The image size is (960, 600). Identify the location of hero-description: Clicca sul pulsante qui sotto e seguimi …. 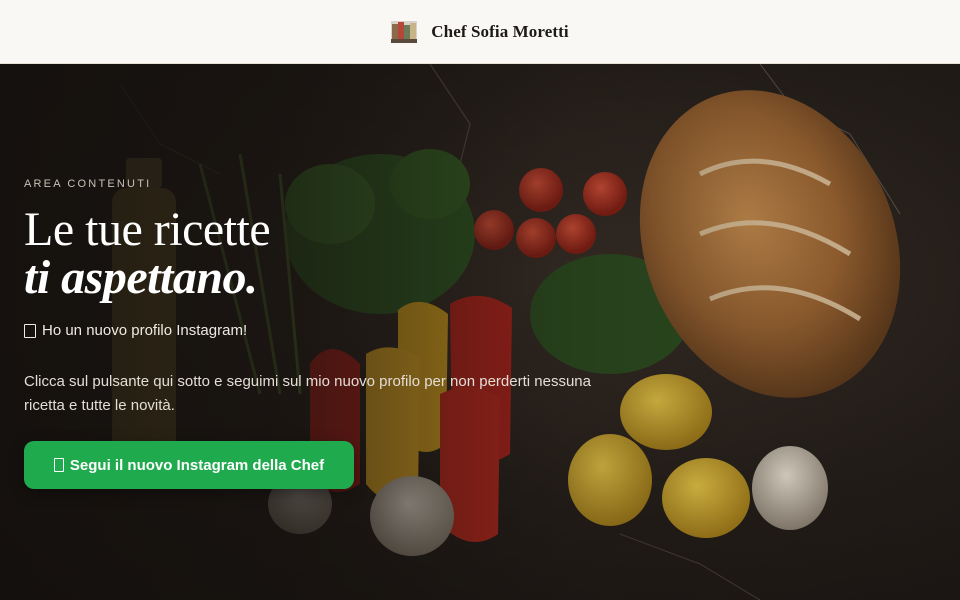
(307, 393).